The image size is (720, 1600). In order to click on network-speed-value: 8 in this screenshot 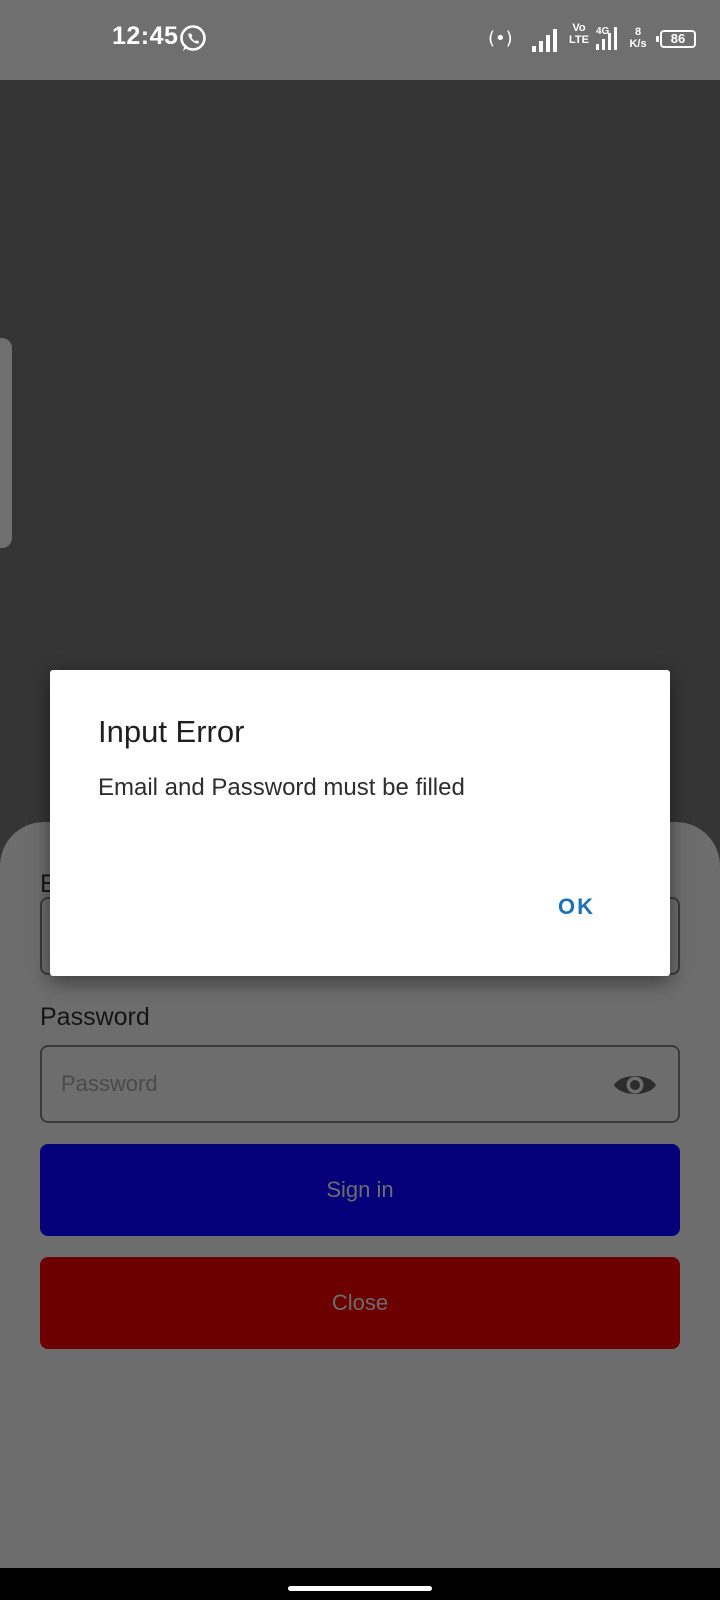, I will do `click(638, 32)`.